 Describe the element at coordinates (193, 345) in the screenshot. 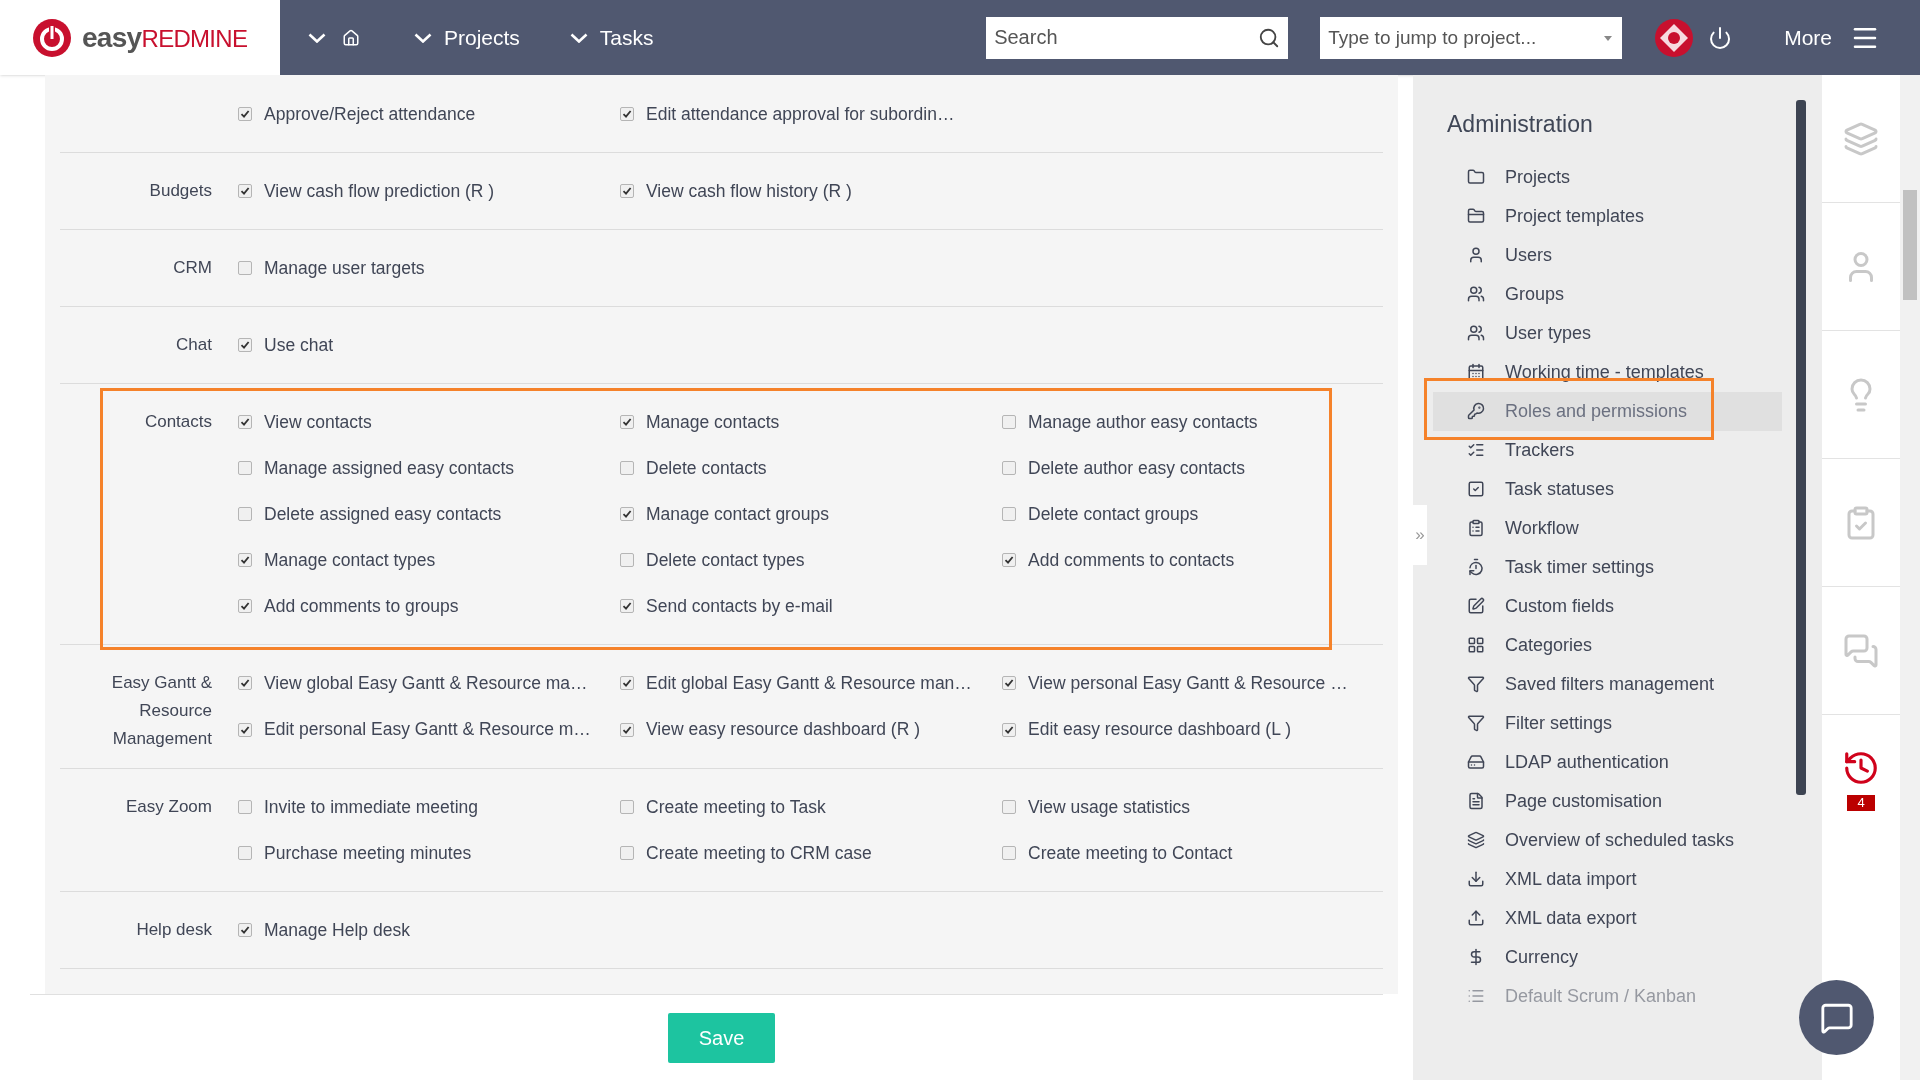

I see `group-label: Chat` at that location.